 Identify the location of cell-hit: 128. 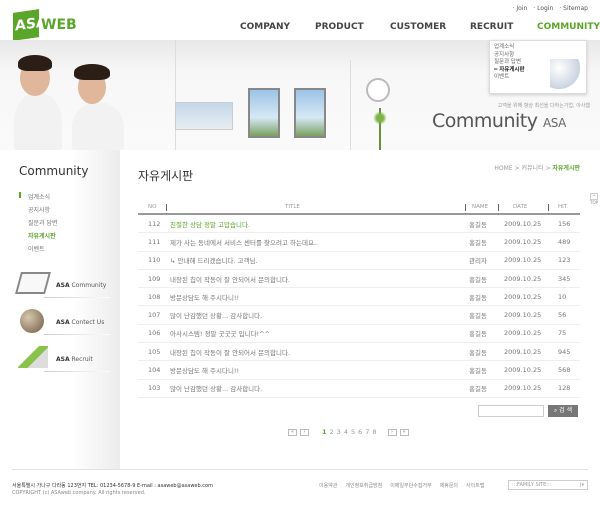
(564, 388).